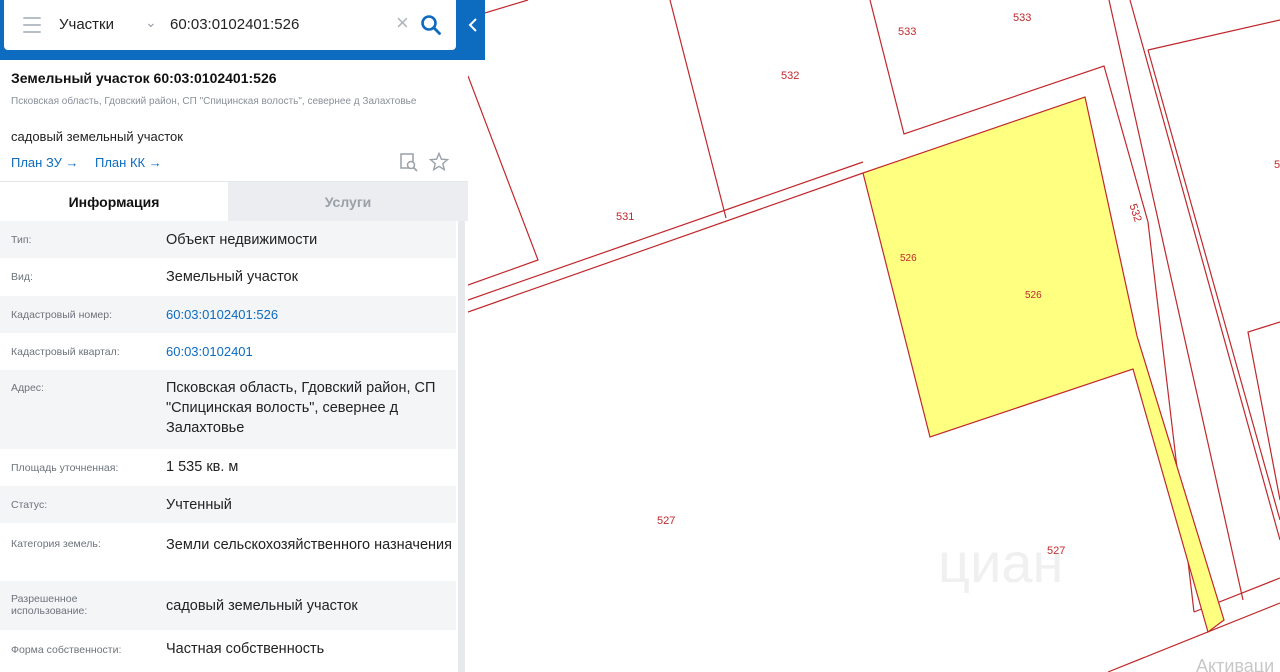  I want to click on table-row: Статус: Учтенный, so click(228, 504).